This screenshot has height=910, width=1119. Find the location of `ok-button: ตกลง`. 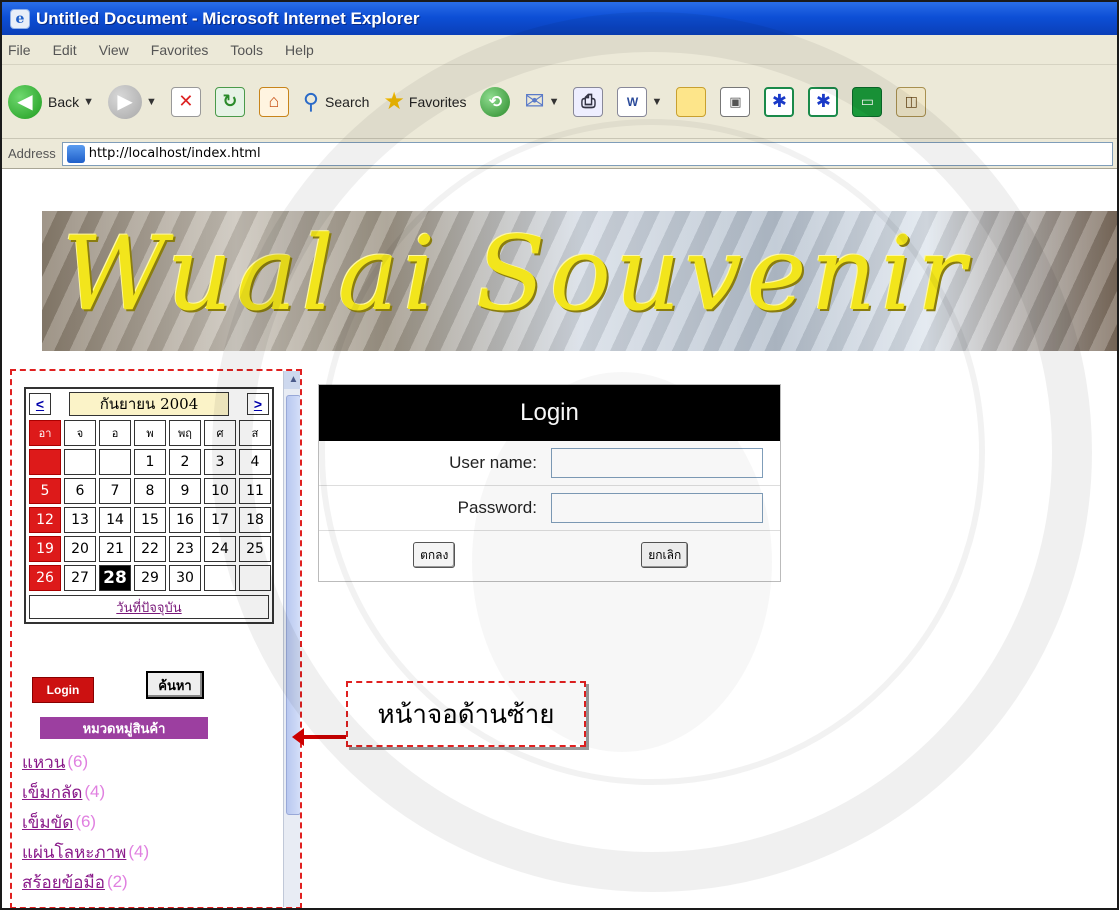

ok-button: ตกลง is located at coordinates (434, 555).